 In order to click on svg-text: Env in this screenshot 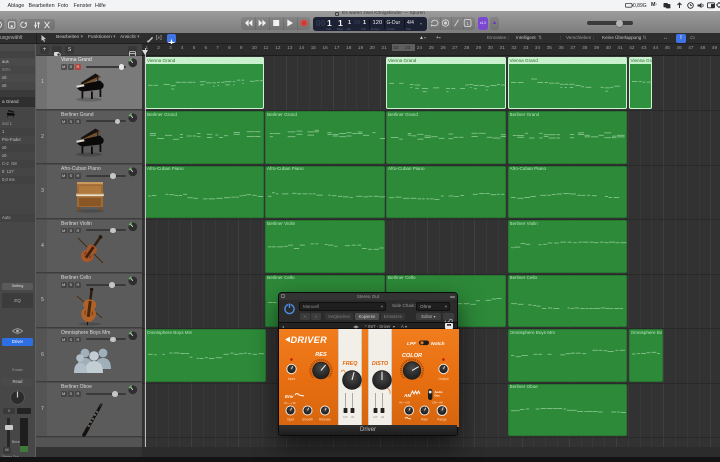, I will do `click(289, 396)`.